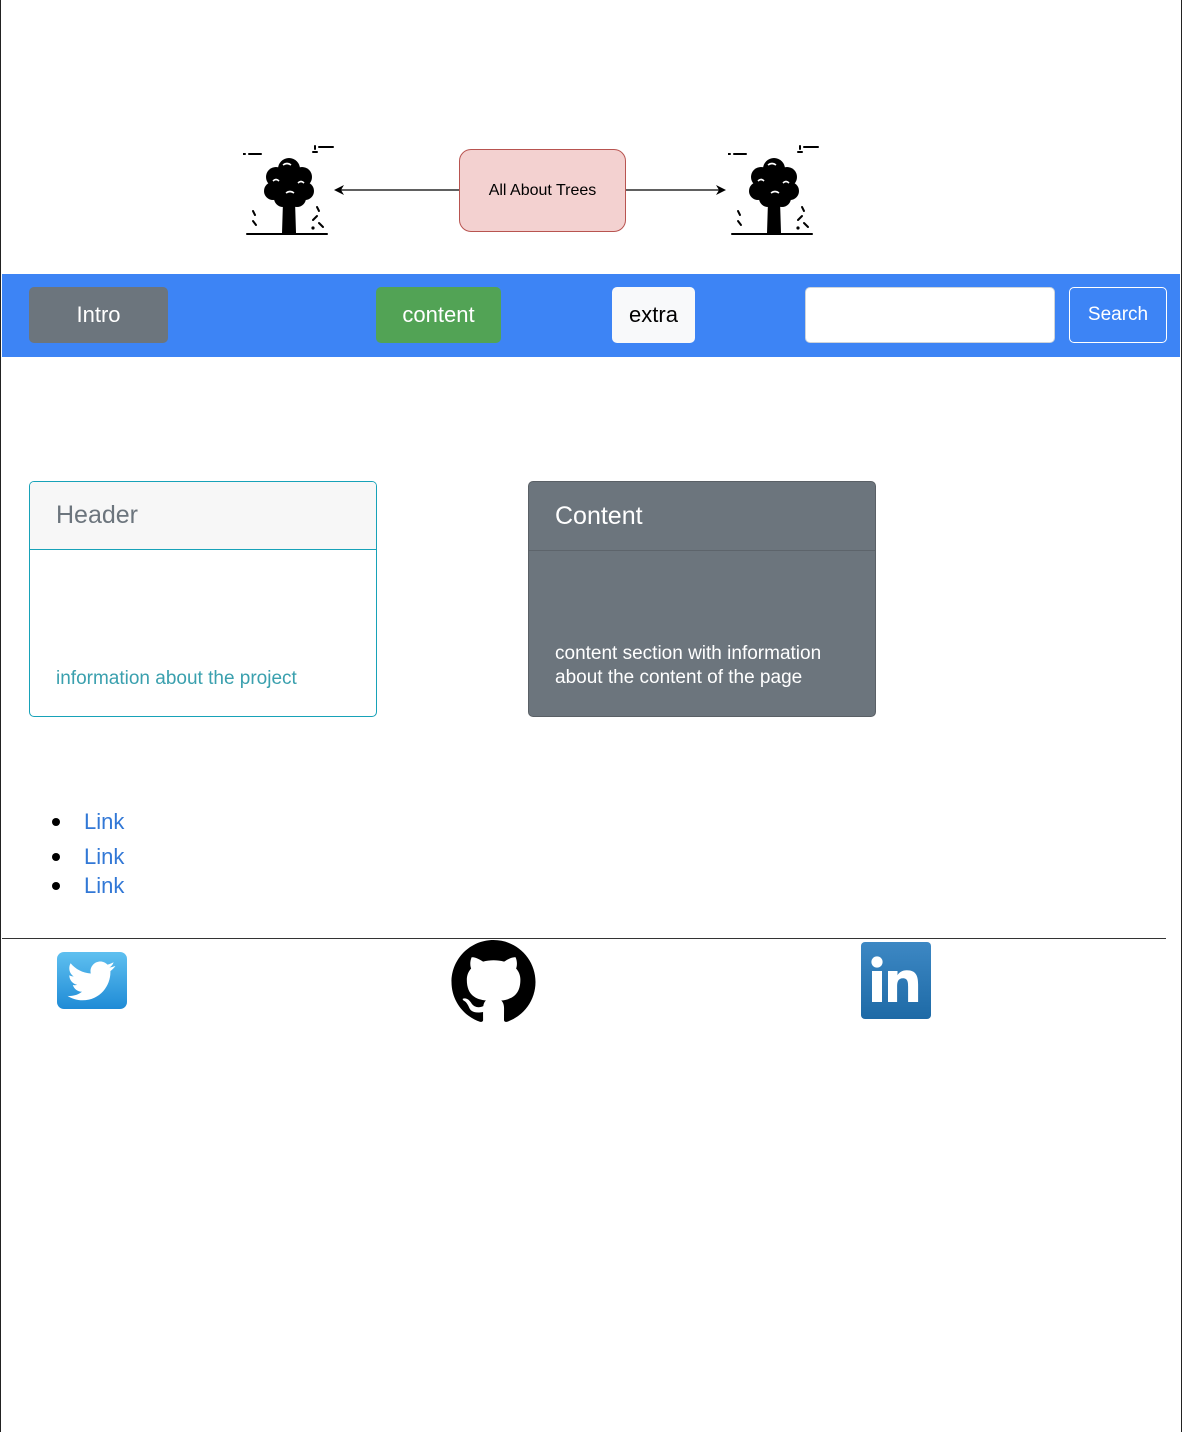  I want to click on footer-divider, so click(584, 938).